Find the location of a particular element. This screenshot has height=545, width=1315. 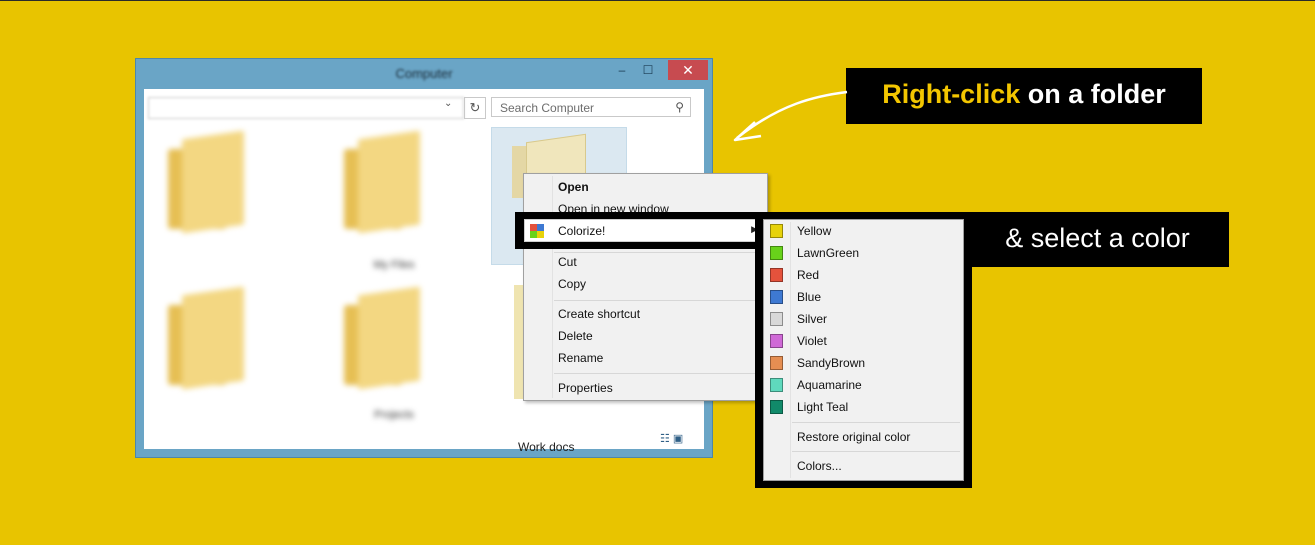

menu-item-colorize: Colorize! ▶ is located at coordinates (645, 230).